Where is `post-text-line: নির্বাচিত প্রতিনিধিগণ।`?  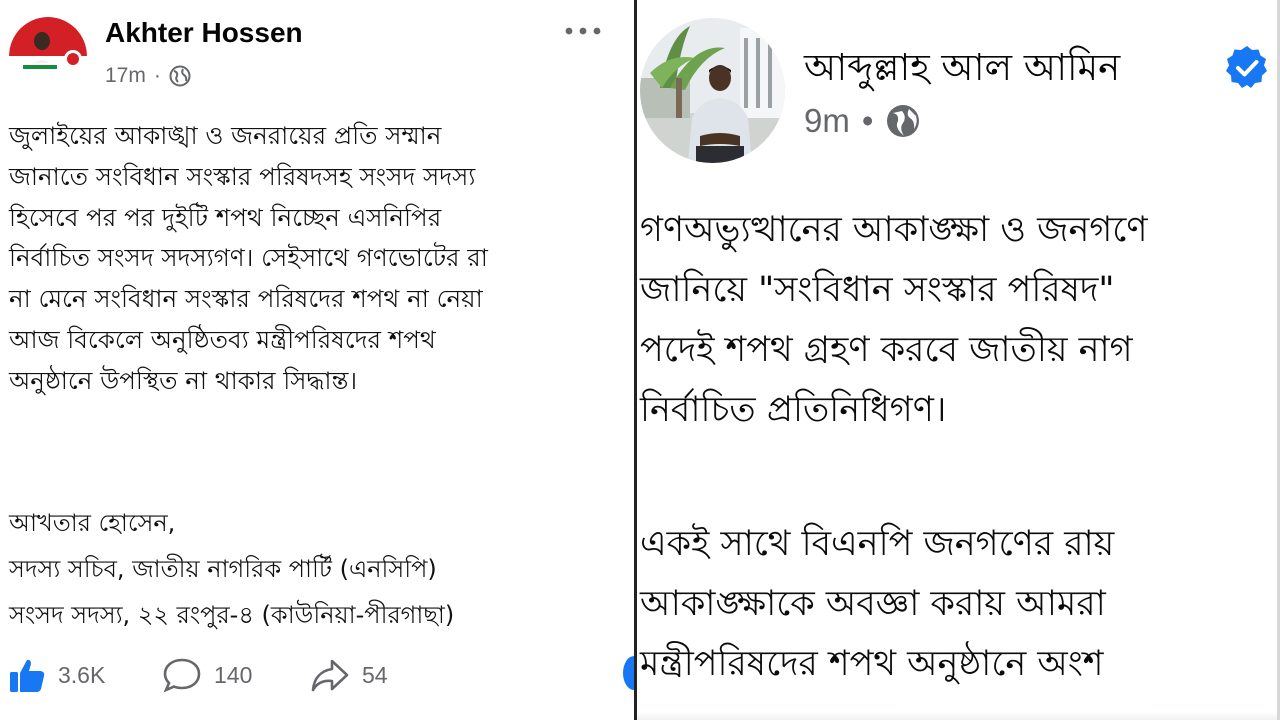
post-text-line: নির্বাচিত প্রতিনিধিগণ। is located at coordinates (793, 410).